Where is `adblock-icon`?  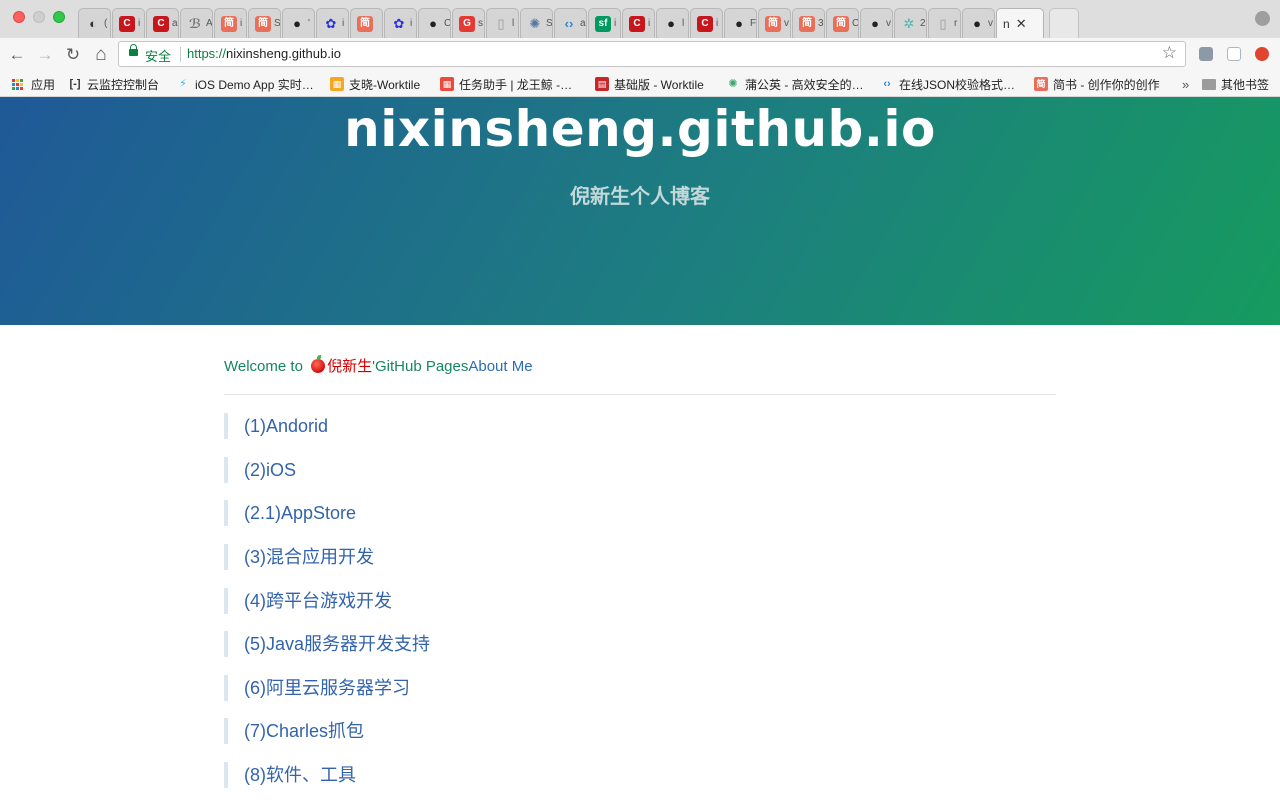 adblock-icon is located at coordinates (1262, 54).